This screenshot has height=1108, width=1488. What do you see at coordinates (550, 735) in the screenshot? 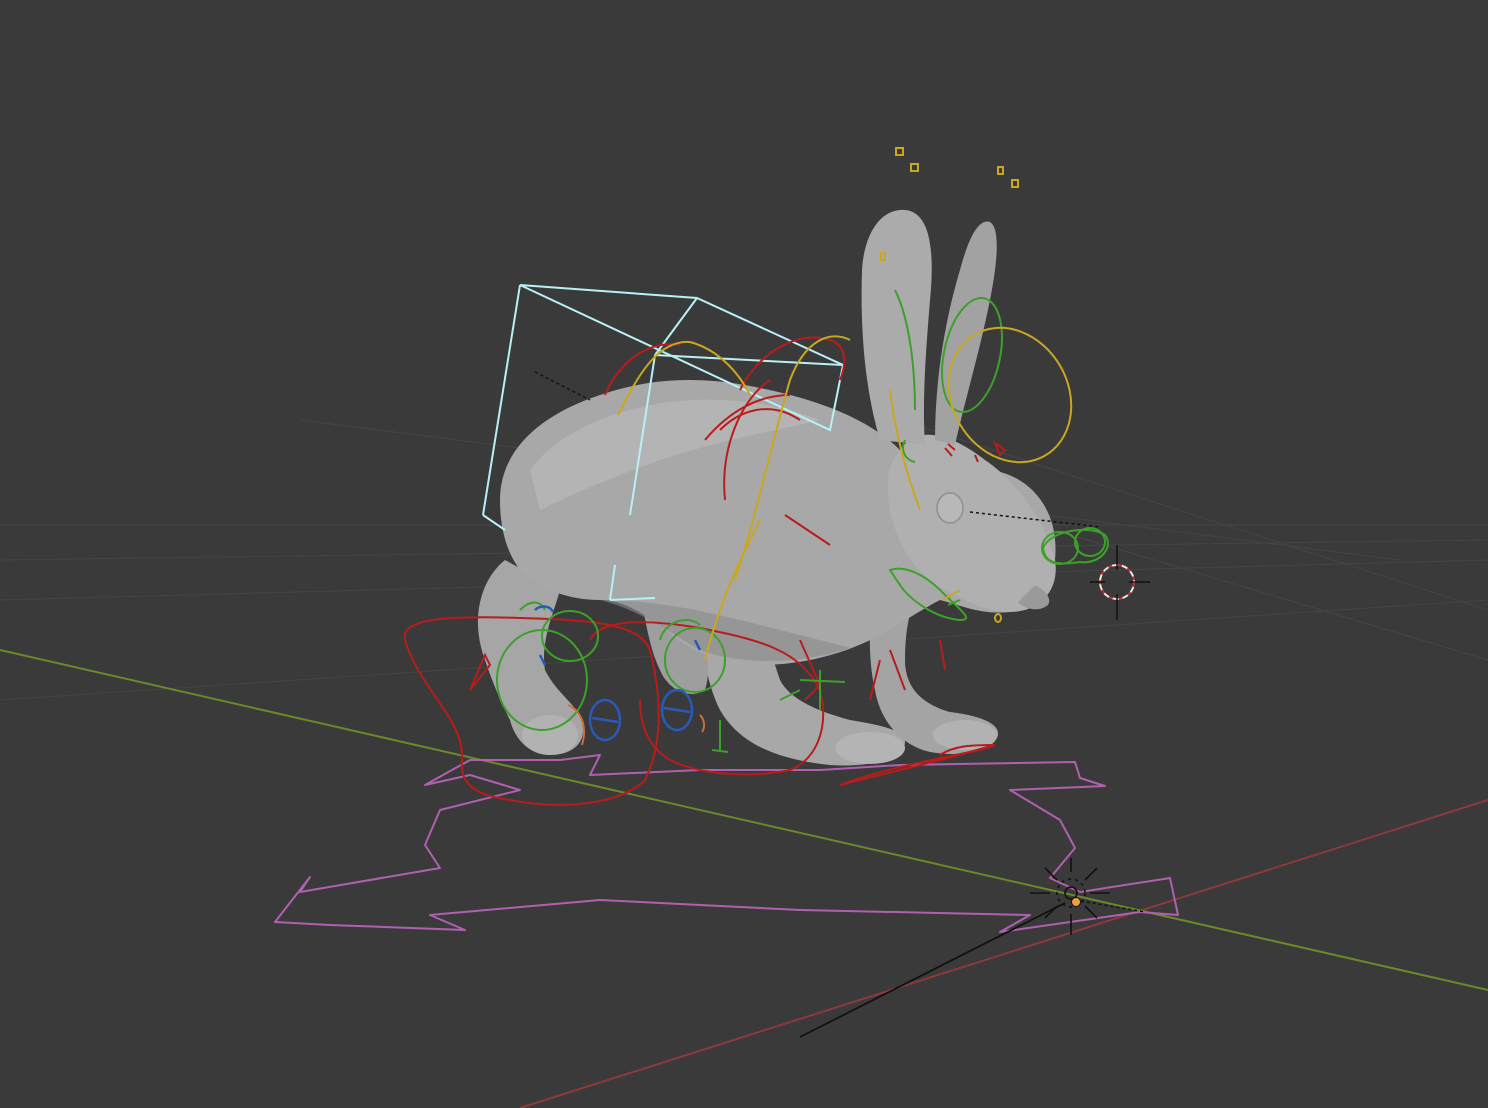
I see `rear-foot` at bounding box center [550, 735].